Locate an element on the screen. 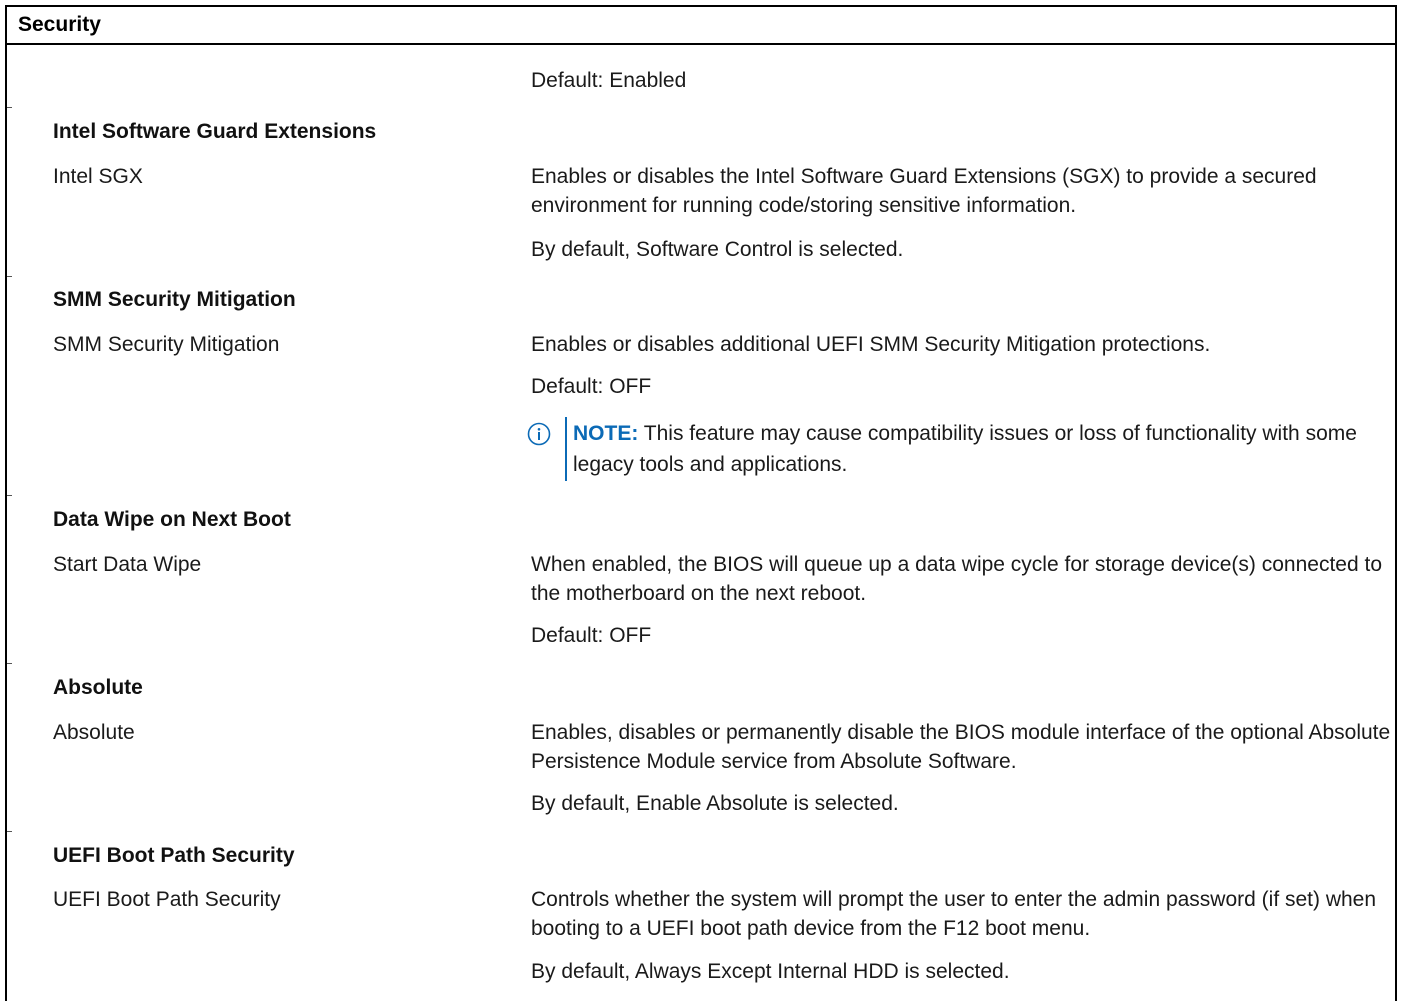 This screenshot has width=1402, height=1001. top-default-text: Default: Enabled is located at coordinates (609, 80).